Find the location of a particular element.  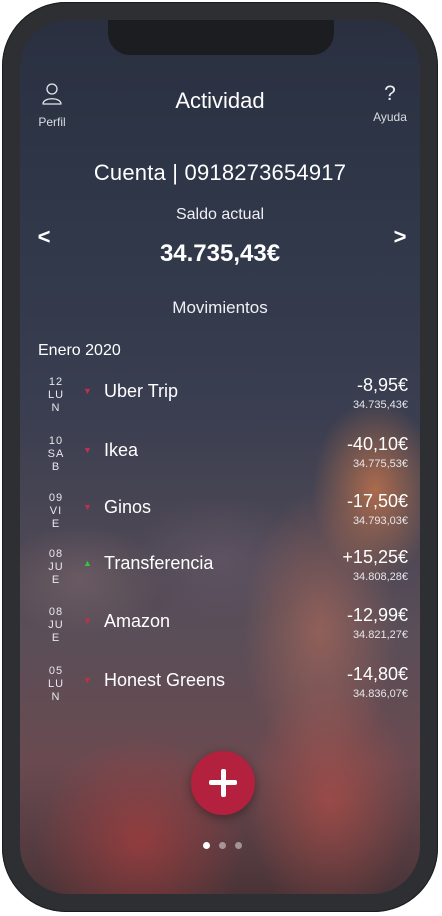

help-label: Ayuda is located at coordinates (390, 117).